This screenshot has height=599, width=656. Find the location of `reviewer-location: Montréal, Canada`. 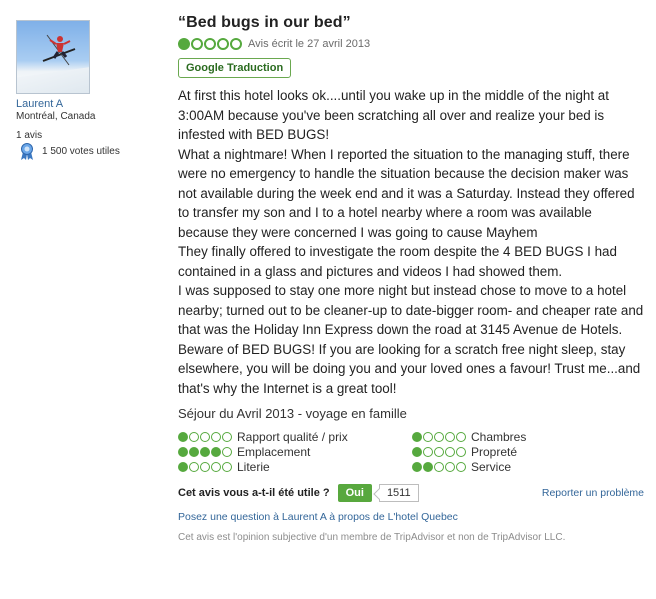

reviewer-location: Montréal, Canada is located at coordinates (56, 116).